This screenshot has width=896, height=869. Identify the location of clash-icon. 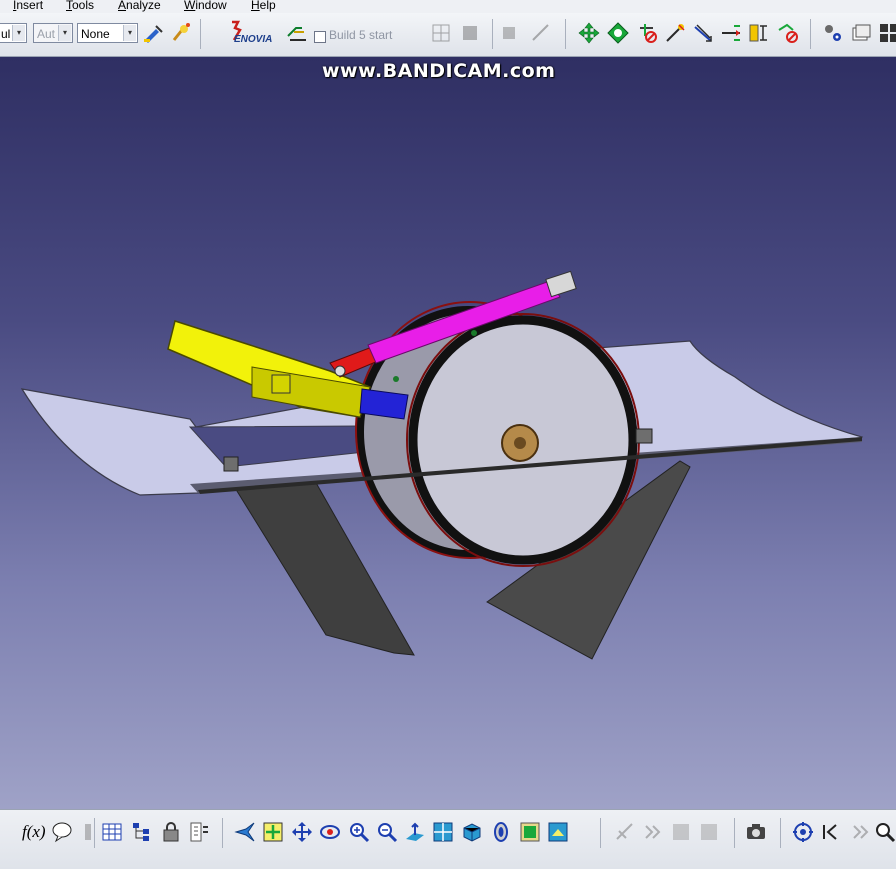
(648, 33).